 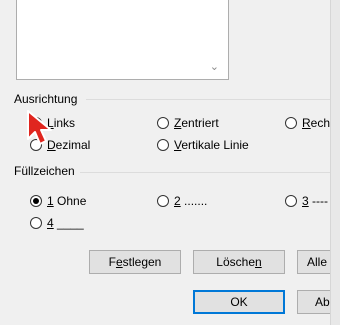 I want to click on mouse-pointer-icon, so click(x=39, y=127).